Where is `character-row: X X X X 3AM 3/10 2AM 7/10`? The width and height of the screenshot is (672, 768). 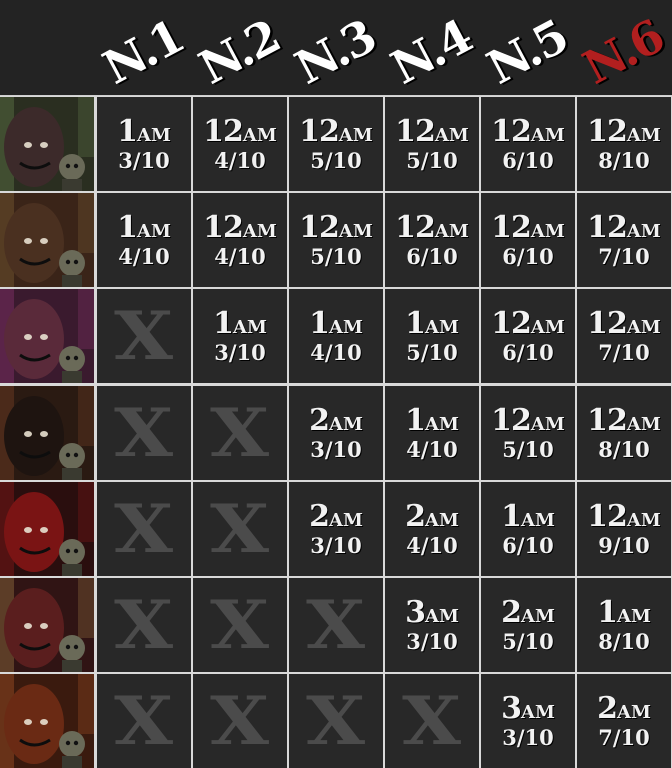
character-row: X X X X 3AM 3/10 2AM 7/10 is located at coordinates (336, 721).